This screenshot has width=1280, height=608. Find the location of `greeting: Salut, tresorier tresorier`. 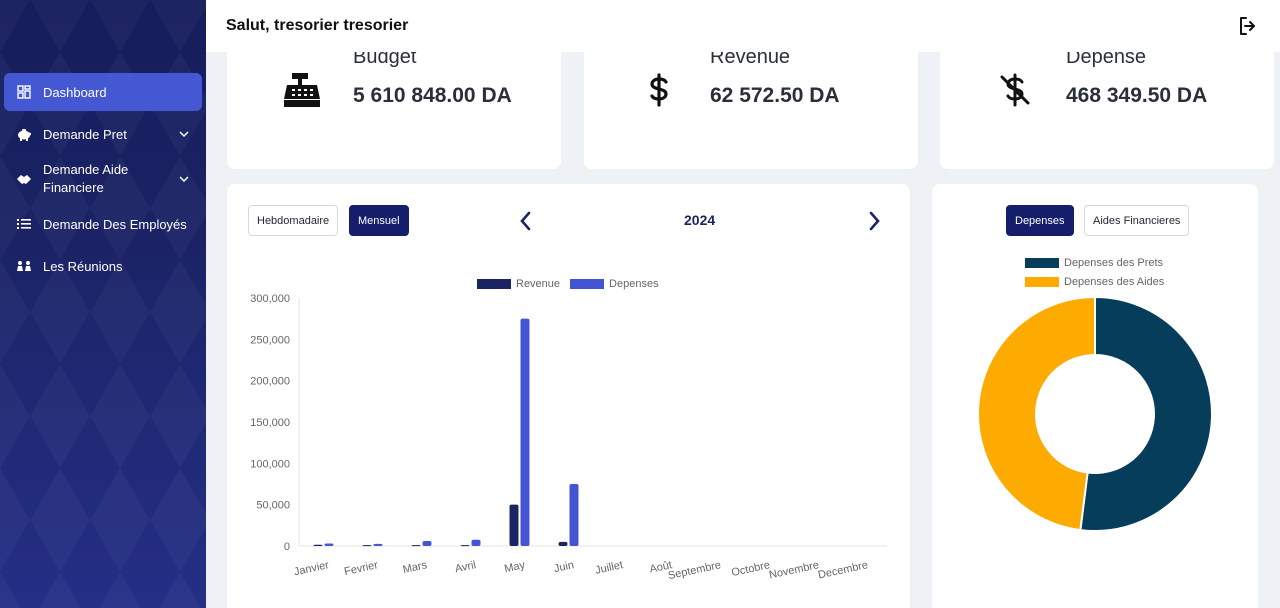

greeting: Salut, tresorier tresorier is located at coordinates (317, 25).